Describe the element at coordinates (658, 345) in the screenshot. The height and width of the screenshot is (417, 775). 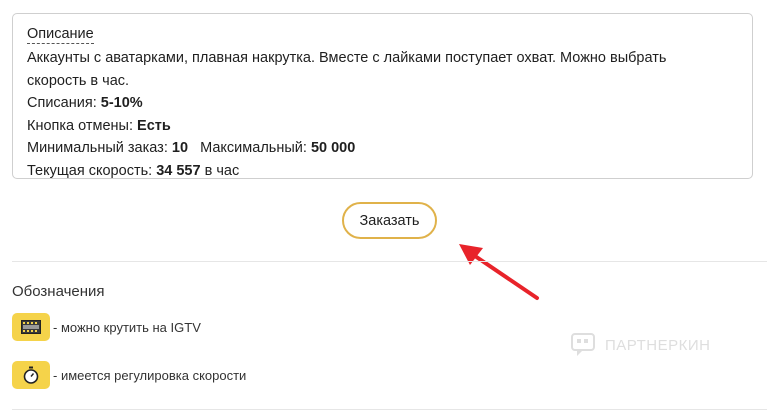
I see `watermark-text: ПАРТНЕРКИН` at that location.